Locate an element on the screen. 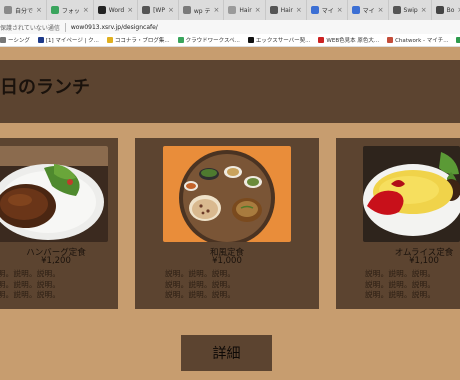  browser-tab: Word × is located at coordinates (116, 10).